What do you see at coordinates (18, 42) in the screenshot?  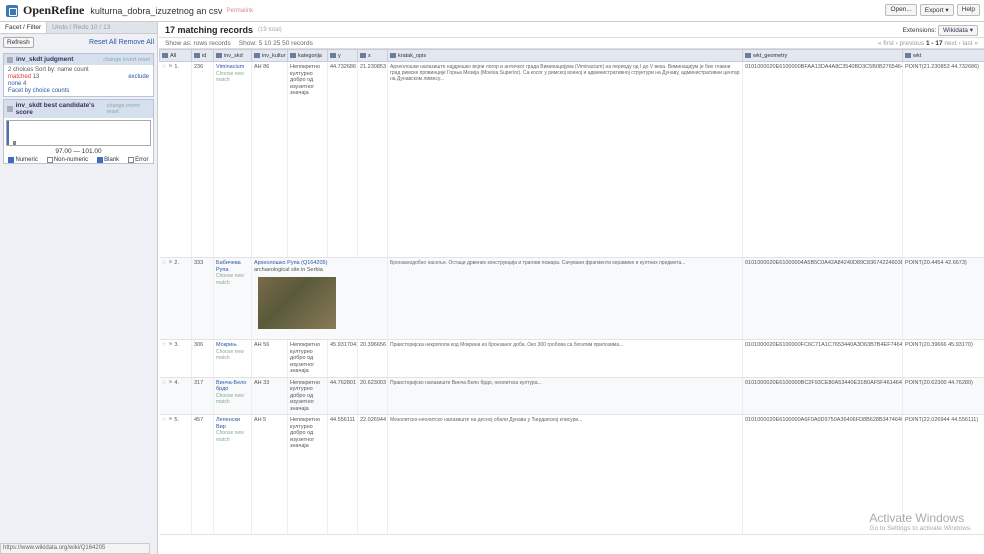 I see `refresh-button: Refresh` at bounding box center [18, 42].